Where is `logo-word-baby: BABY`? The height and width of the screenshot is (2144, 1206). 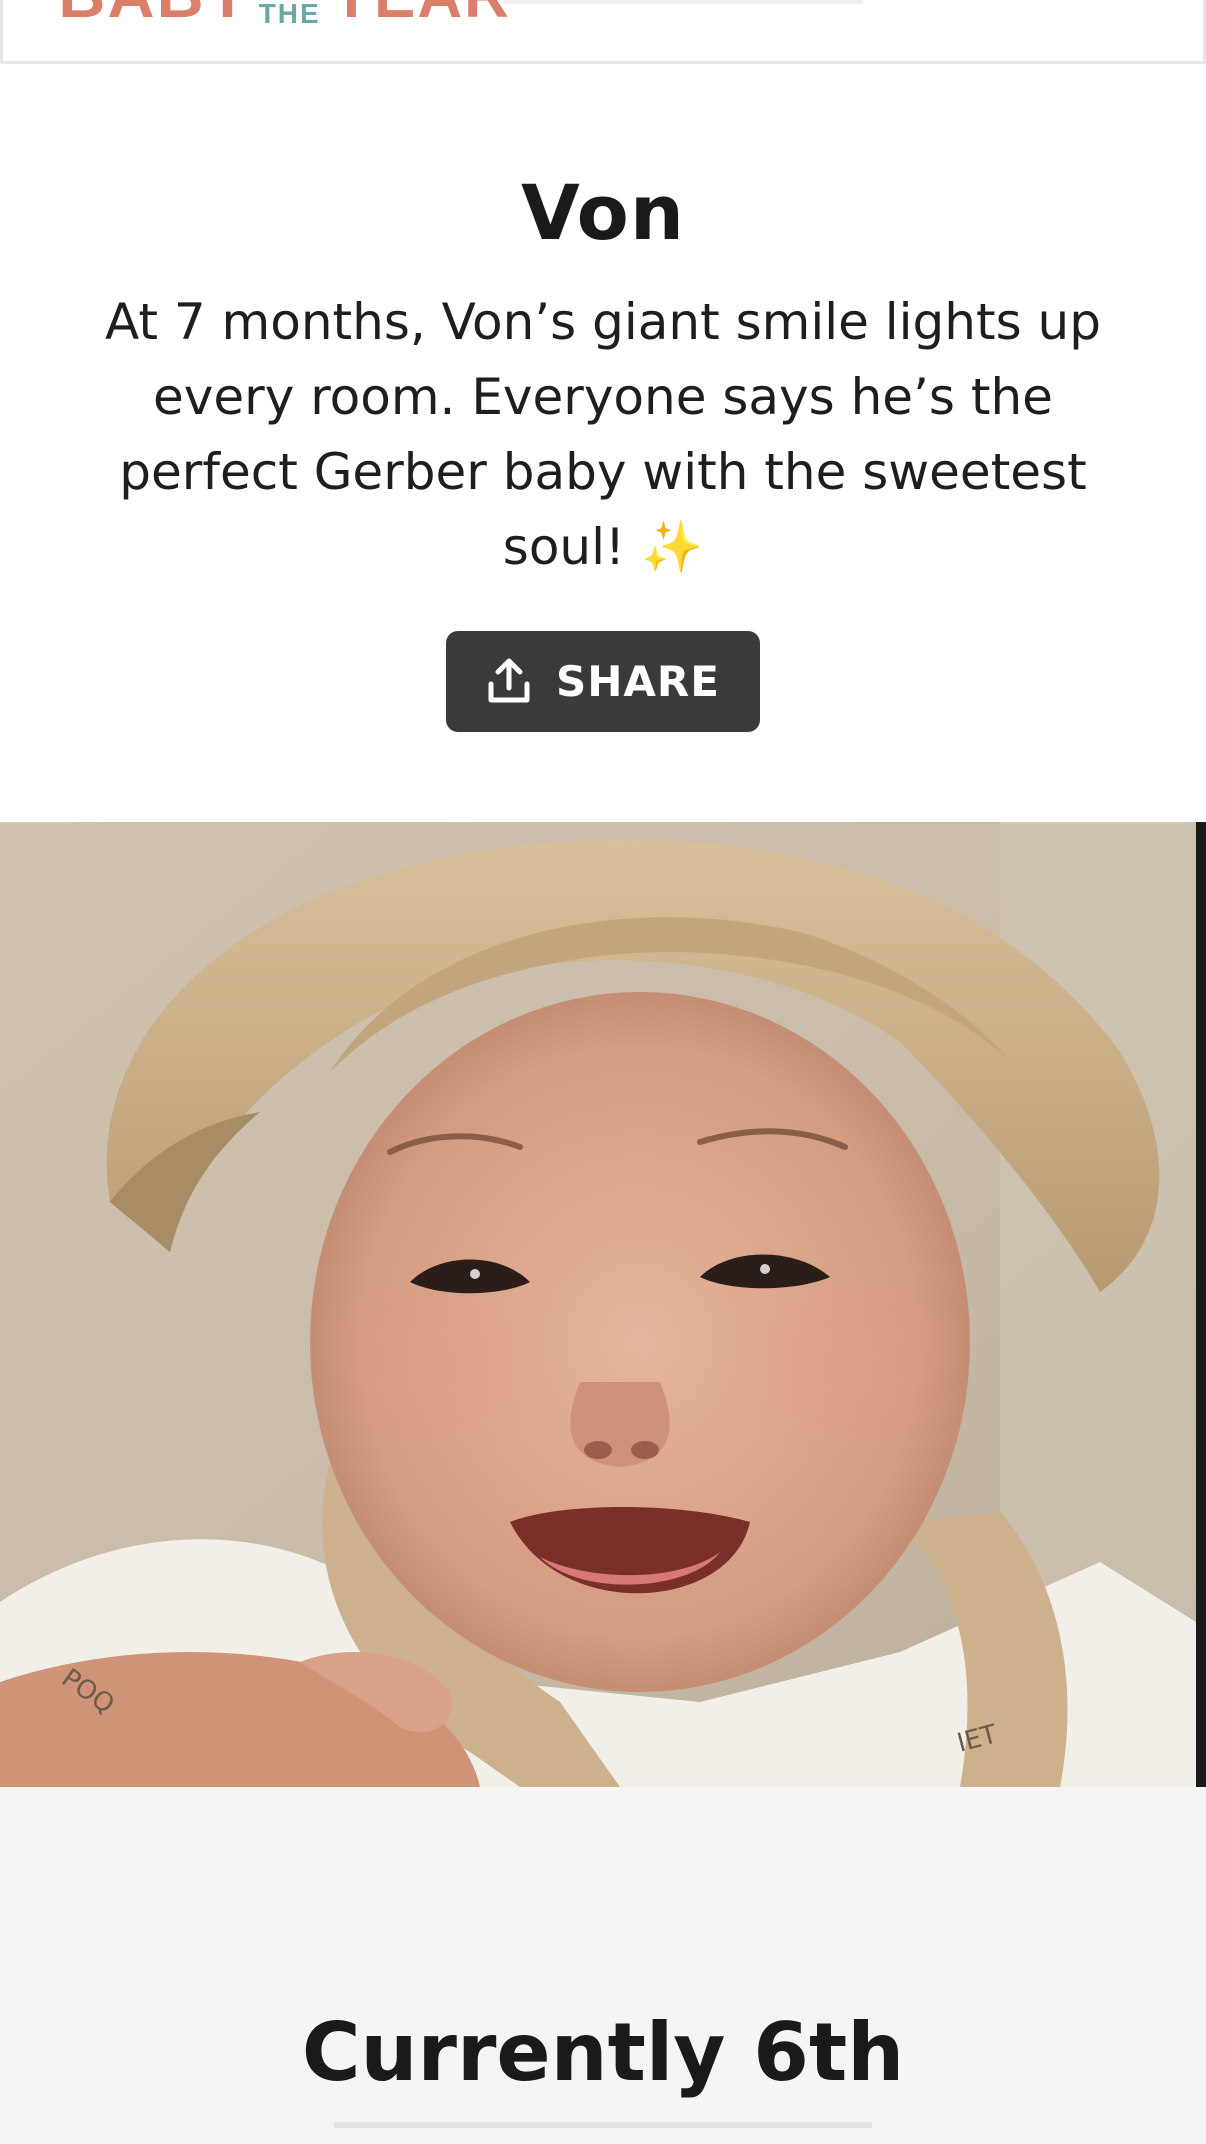 logo-word-baby: BABY is located at coordinates (154, 14).